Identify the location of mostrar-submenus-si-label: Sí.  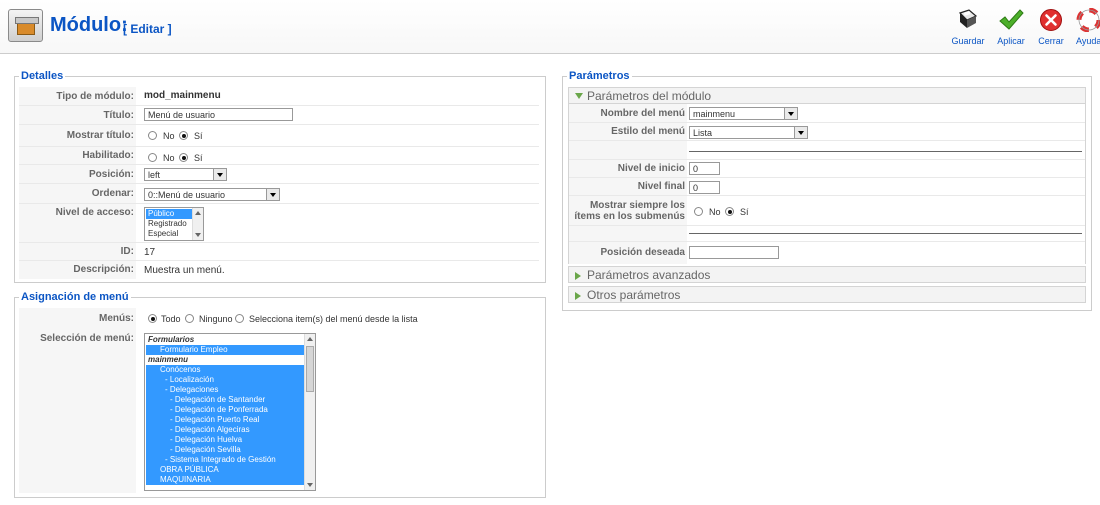
(744, 212).